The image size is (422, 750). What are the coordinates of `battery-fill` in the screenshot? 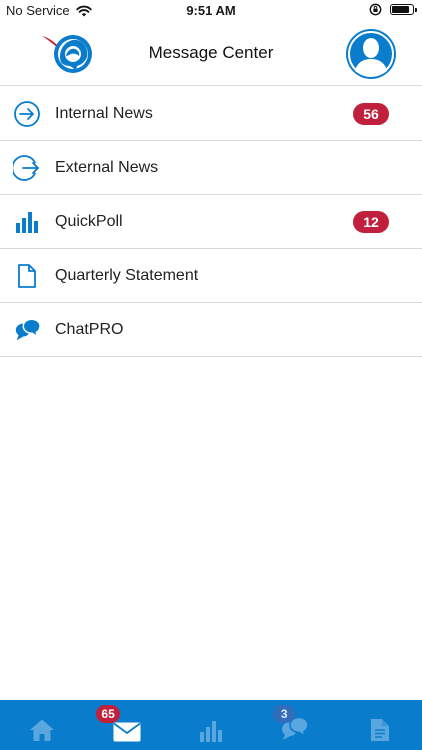 It's located at (400, 9).